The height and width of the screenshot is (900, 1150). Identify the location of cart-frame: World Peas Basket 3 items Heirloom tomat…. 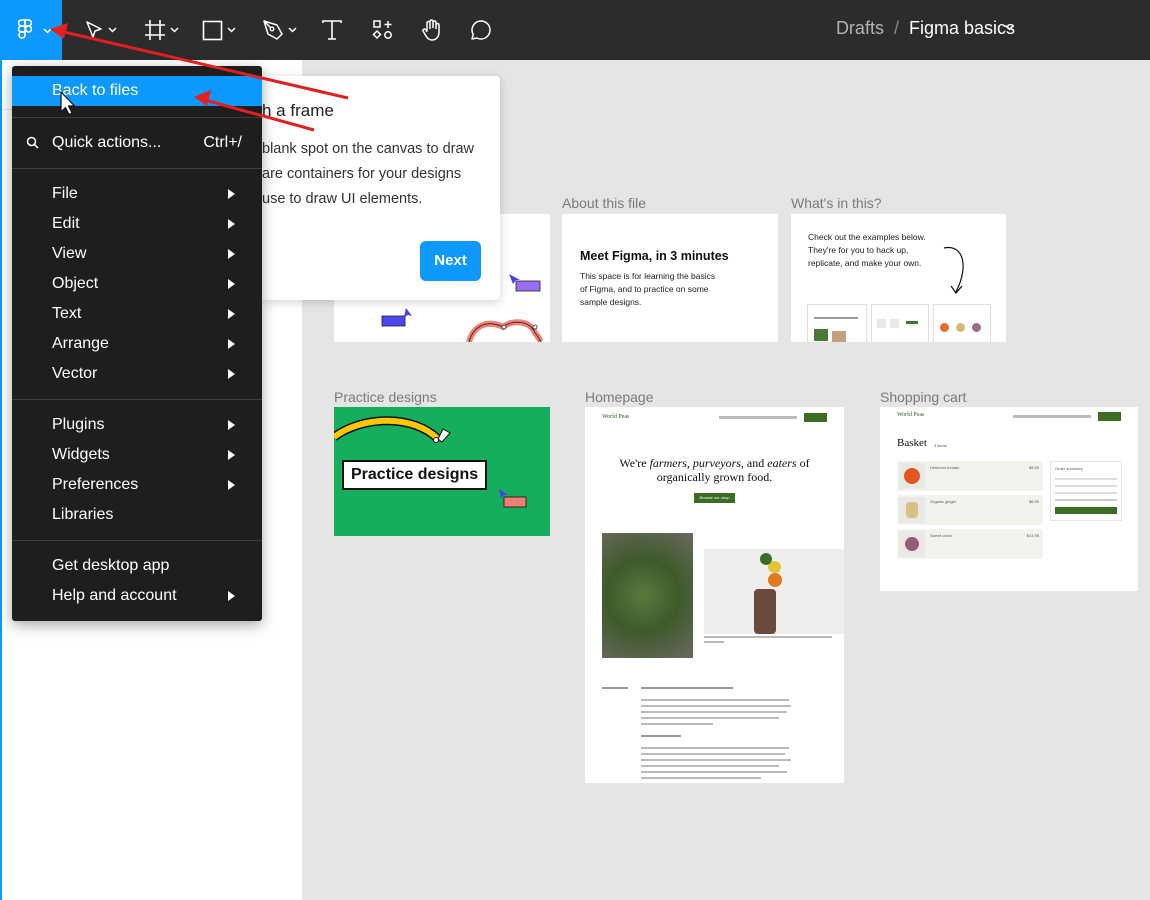
(1009, 499).